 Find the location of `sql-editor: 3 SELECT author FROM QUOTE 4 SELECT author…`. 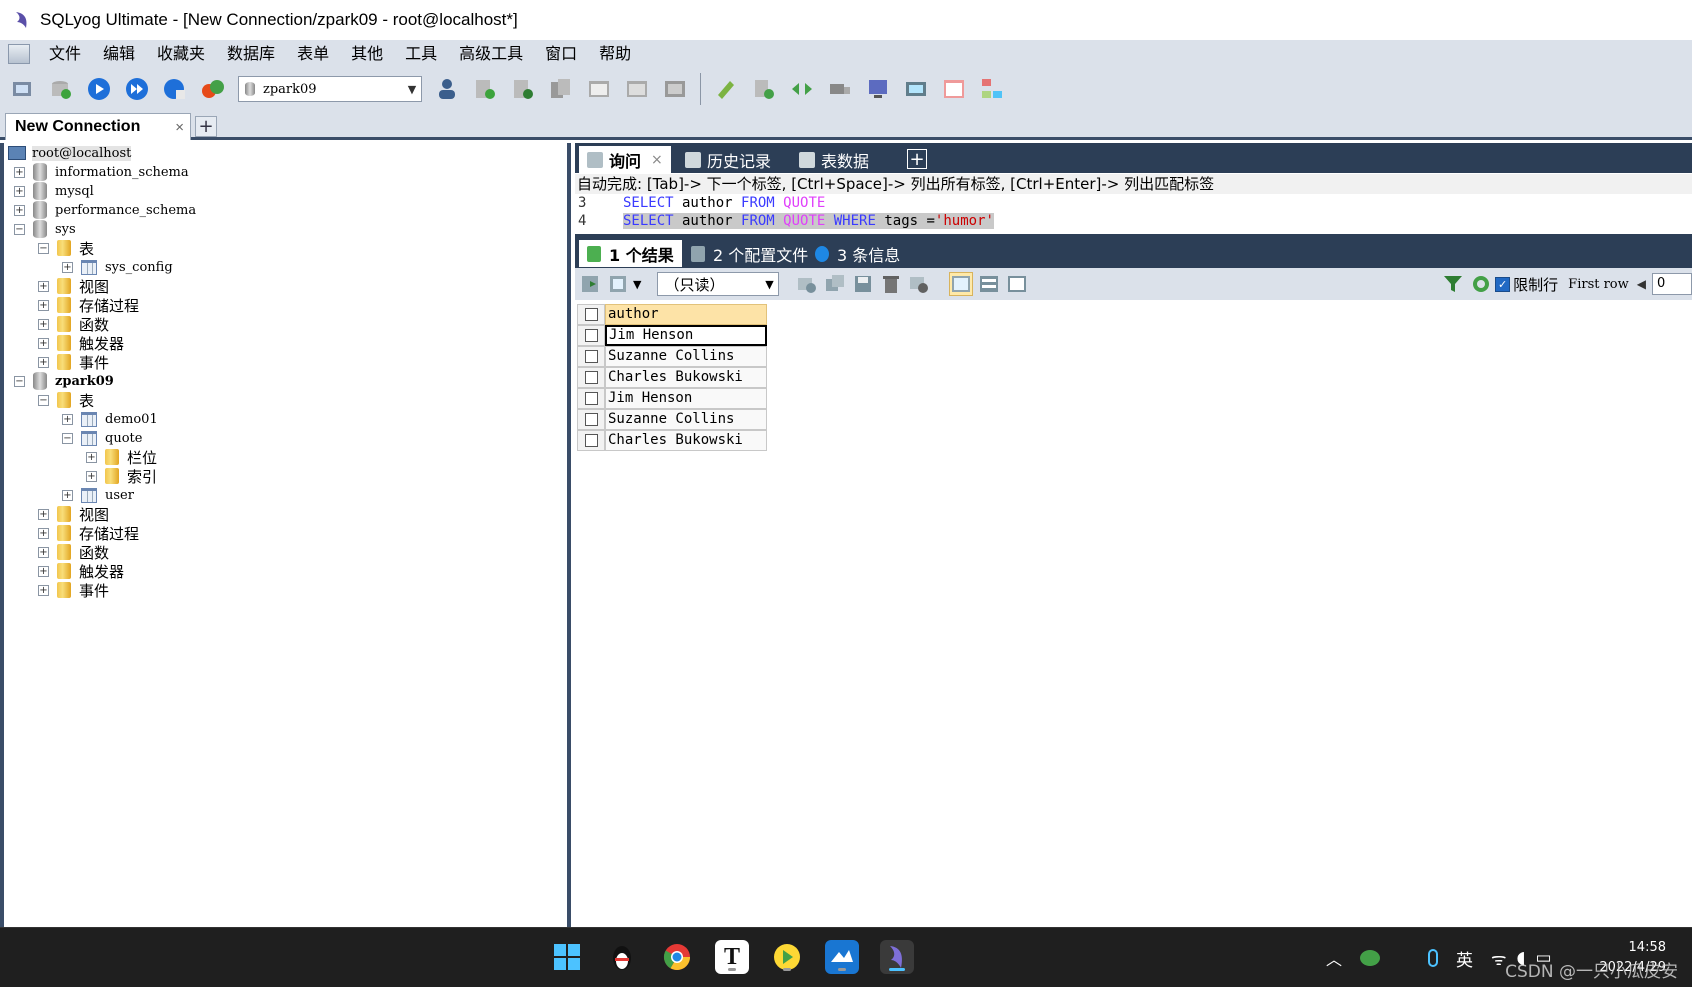

sql-editor: 3 SELECT author FROM QUOTE 4 SELECT author… is located at coordinates (1133, 214).